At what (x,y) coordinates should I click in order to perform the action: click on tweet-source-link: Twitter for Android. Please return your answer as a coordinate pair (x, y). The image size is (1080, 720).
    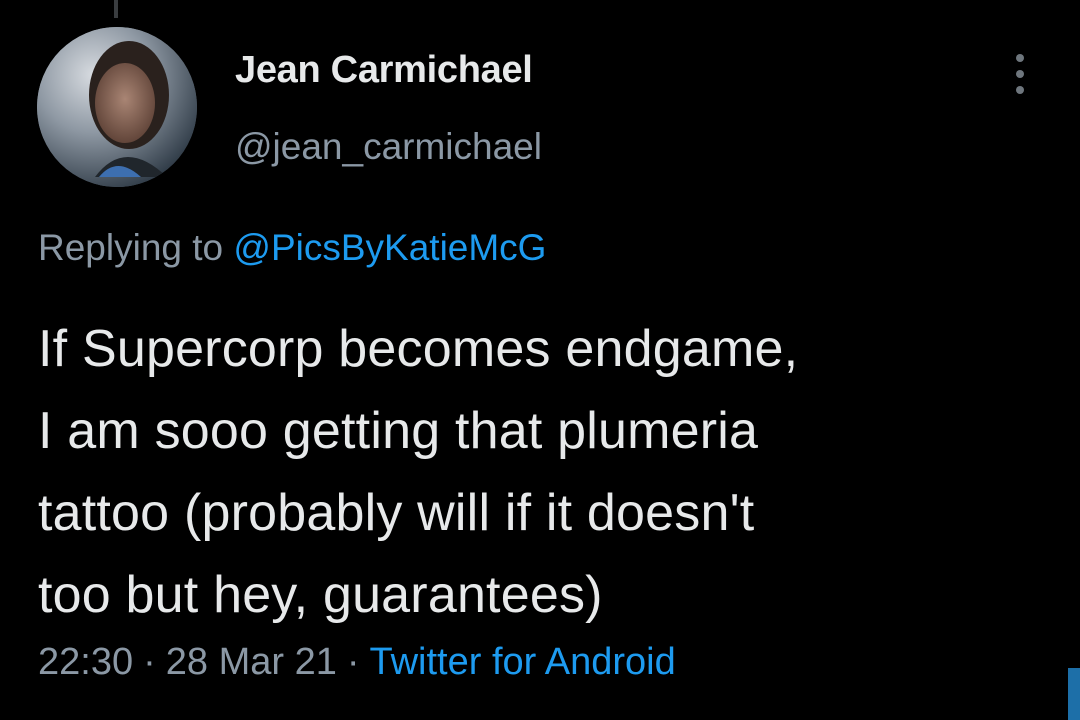
    Looking at the image, I should click on (523, 662).